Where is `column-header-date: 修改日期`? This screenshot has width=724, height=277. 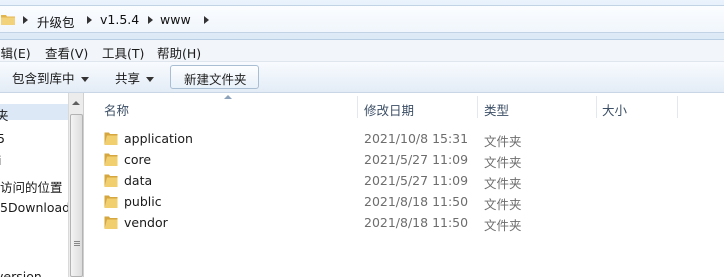 column-header-date: 修改日期 is located at coordinates (389, 109).